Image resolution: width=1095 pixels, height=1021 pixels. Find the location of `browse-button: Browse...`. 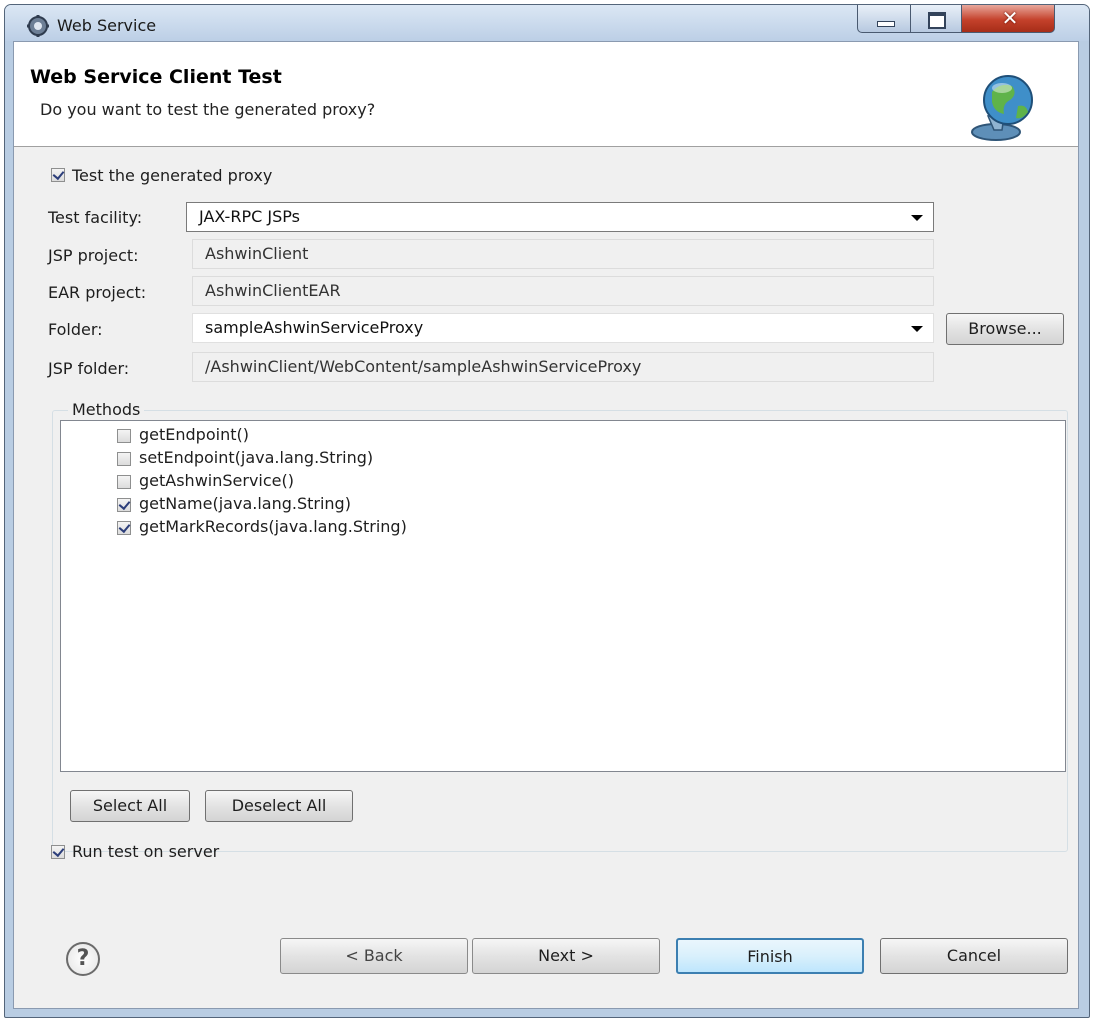

browse-button: Browse... is located at coordinates (1005, 329).